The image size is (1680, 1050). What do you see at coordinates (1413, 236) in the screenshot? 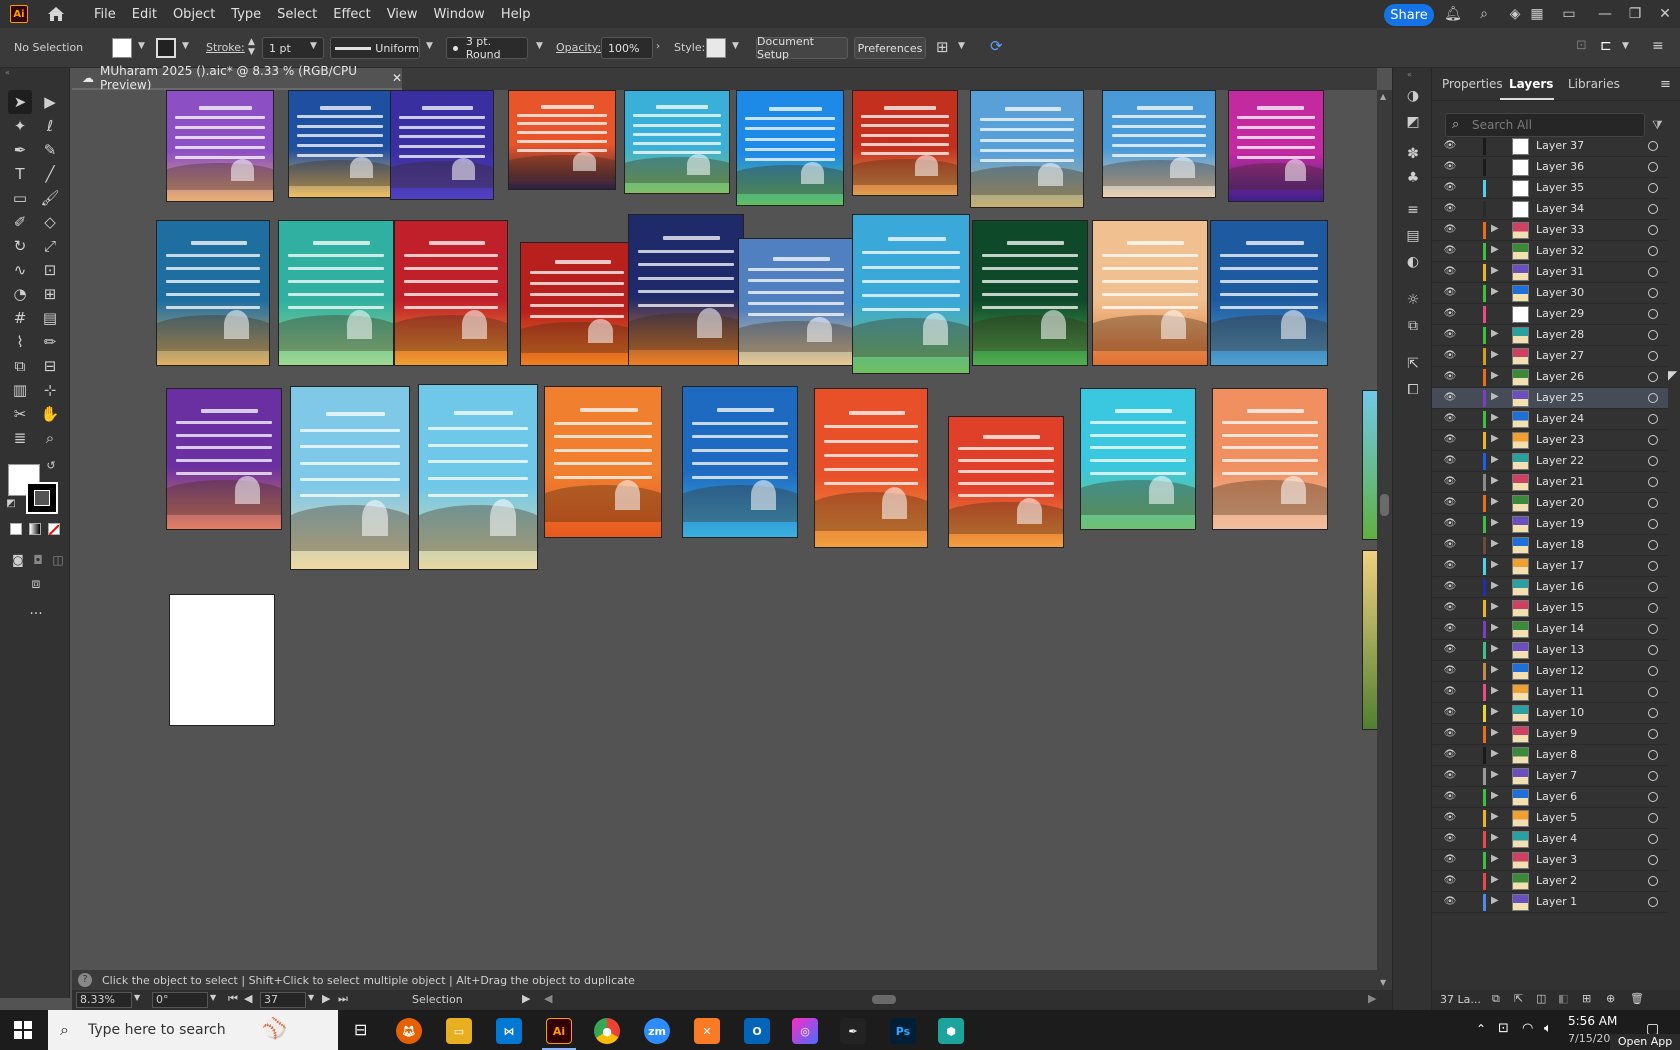
I see `gradient-icon: ▤` at bounding box center [1413, 236].